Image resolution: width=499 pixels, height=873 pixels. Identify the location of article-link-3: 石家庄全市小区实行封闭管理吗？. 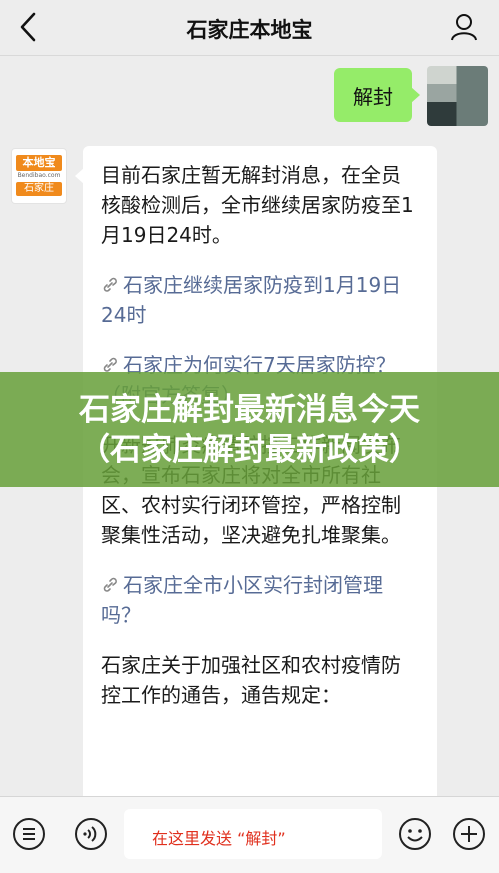
(260, 600).